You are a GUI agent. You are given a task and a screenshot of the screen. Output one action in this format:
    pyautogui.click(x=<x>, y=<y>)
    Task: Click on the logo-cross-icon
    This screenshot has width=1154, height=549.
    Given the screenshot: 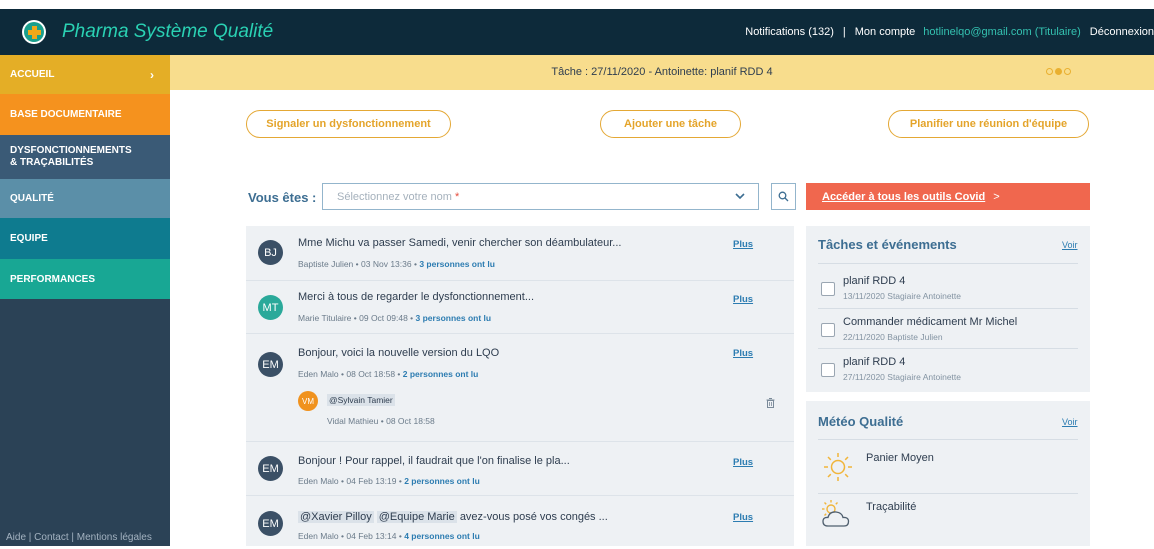 What is the action you would take?
    pyautogui.click(x=34, y=32)
    